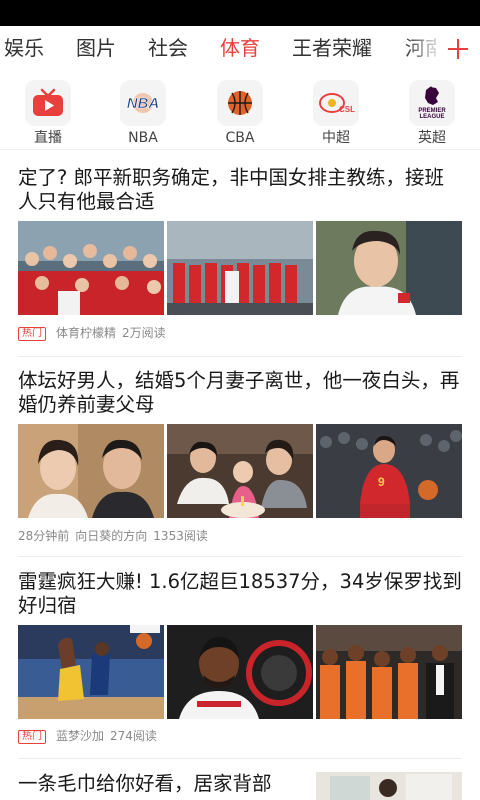 The image size is (480, 800). I want to click on add-channel-button, so click(458, 49).